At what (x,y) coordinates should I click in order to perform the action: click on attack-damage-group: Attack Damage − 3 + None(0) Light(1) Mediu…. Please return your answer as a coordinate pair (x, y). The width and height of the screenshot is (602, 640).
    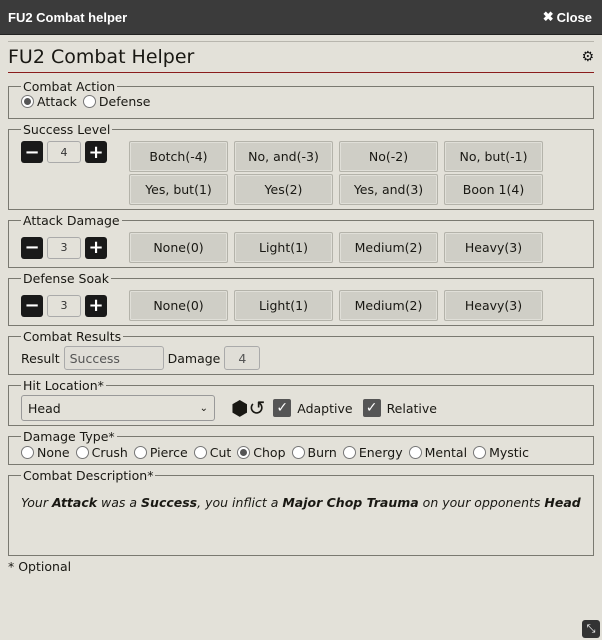
    Looking at the image, I should click on (301, 240).